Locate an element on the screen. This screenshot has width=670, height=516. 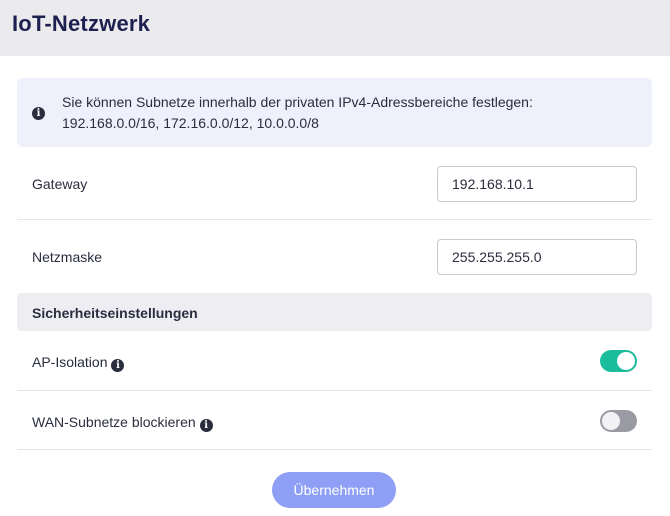
apply-button: Übernehmen is located at coordinates (334, 490).